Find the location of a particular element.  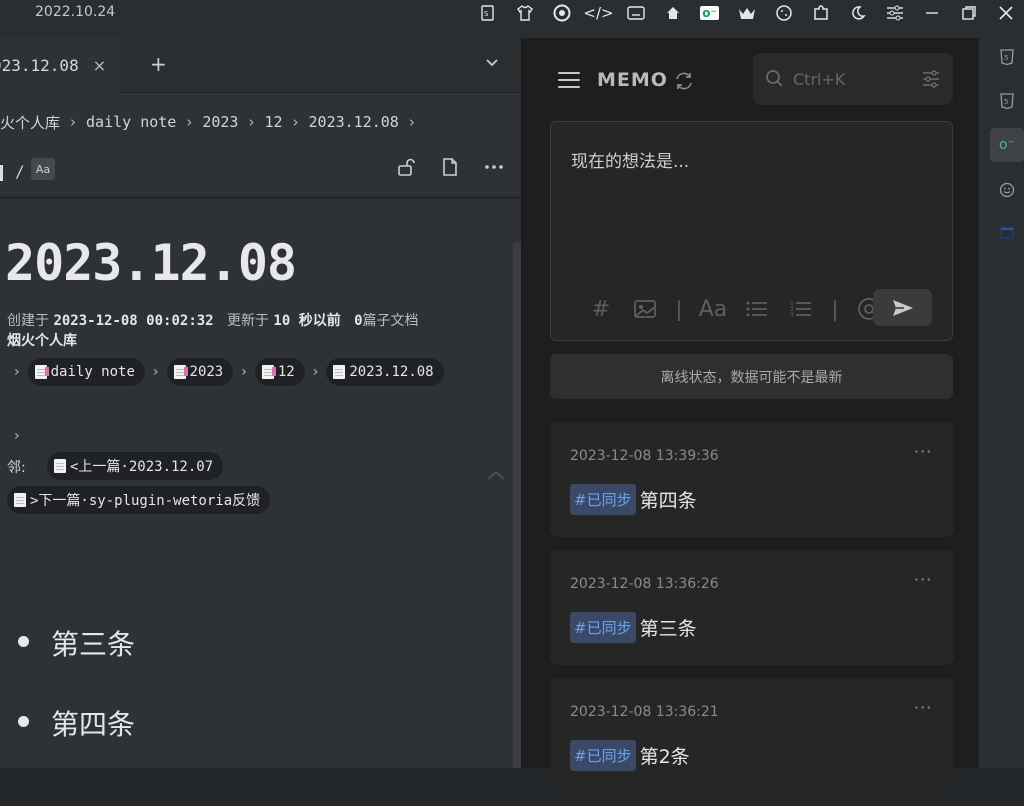

memo-dock-icon: o⁻ is located at coordinates (1007, 145).